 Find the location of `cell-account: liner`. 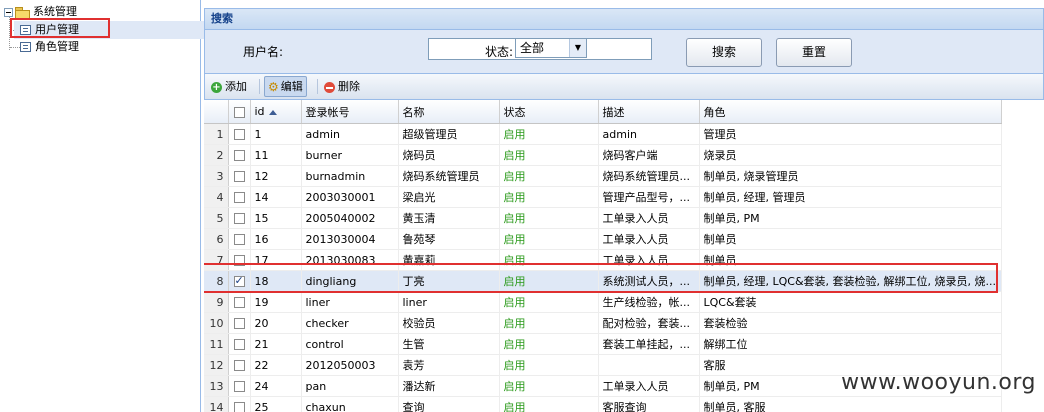

cell-account: liner is located at coordinates (350, 302).